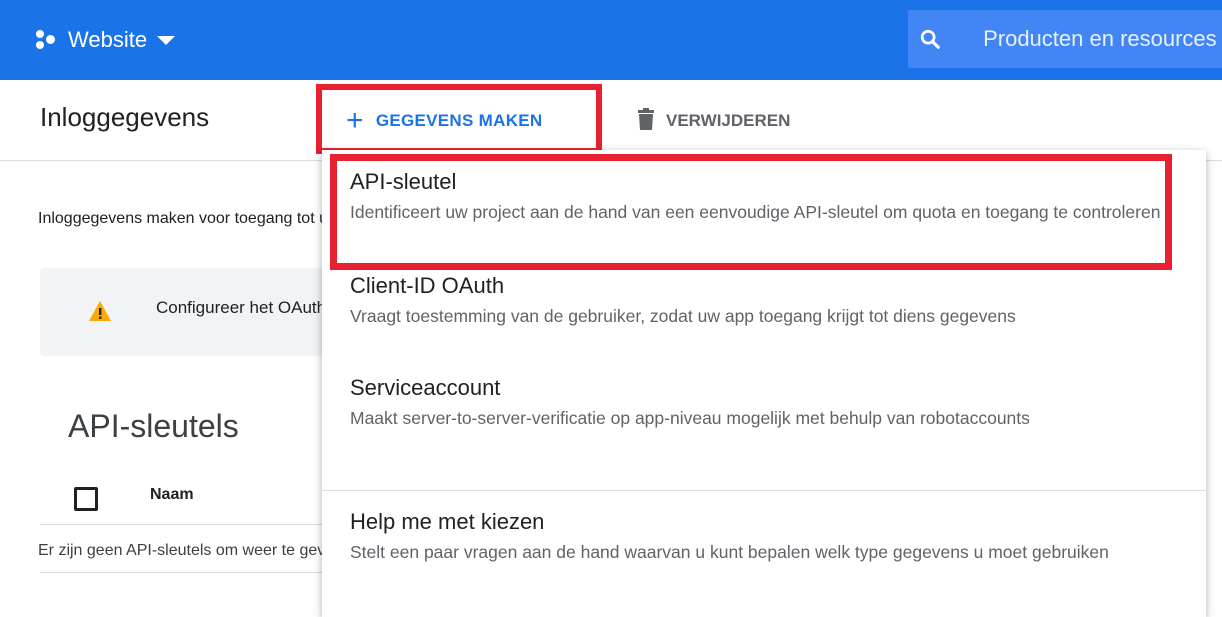 This screenshot has width=1222, height=617. I want to click on highlight-box-api-key, so click(751, 212).